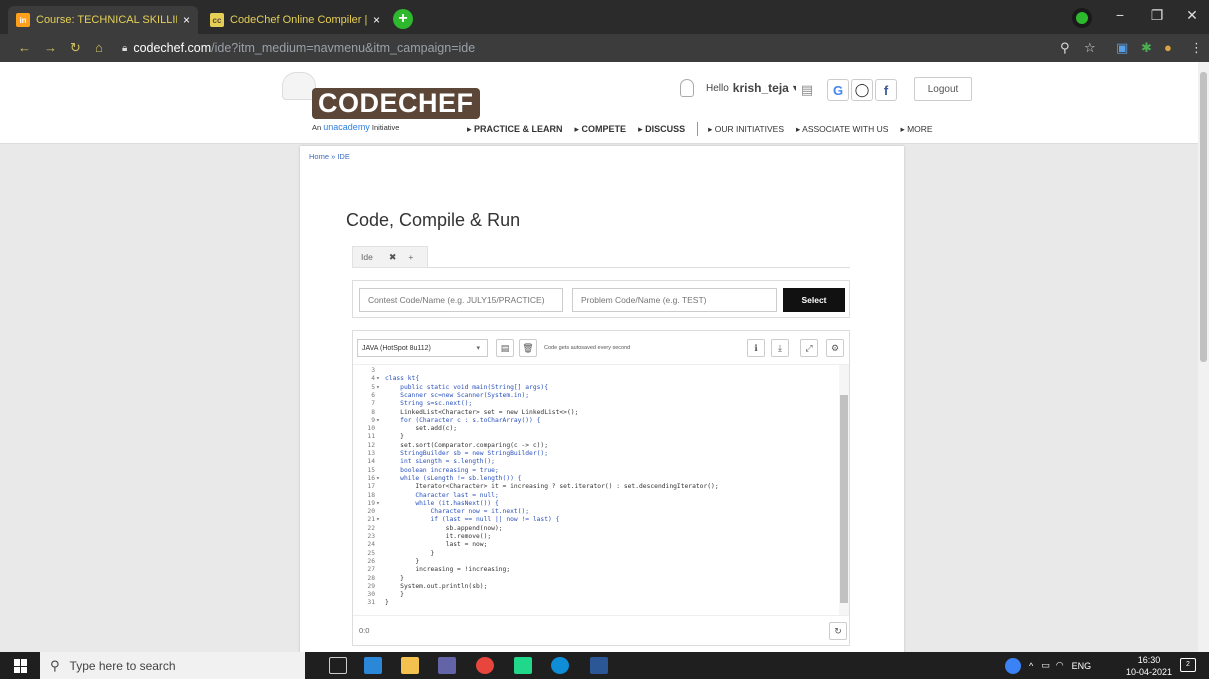 This screenshot has height=679, width=1209. Describe the element at coordinates (1060, 665) in the screenshot. I see `wifi-icon: ◠` at that location.